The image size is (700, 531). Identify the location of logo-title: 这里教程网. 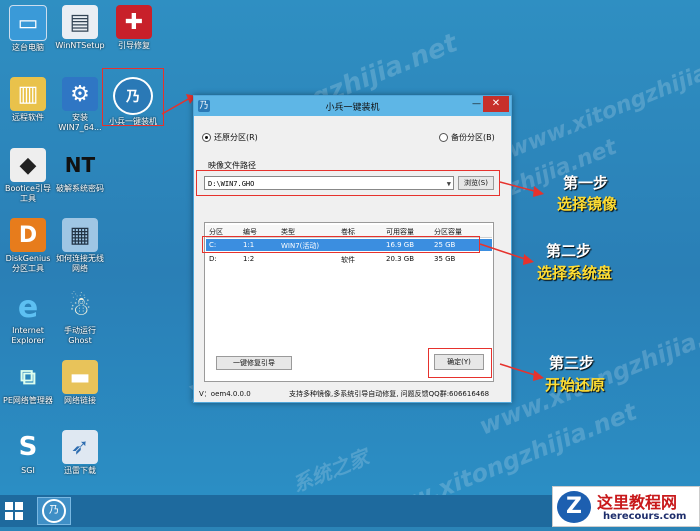
(637, 502).